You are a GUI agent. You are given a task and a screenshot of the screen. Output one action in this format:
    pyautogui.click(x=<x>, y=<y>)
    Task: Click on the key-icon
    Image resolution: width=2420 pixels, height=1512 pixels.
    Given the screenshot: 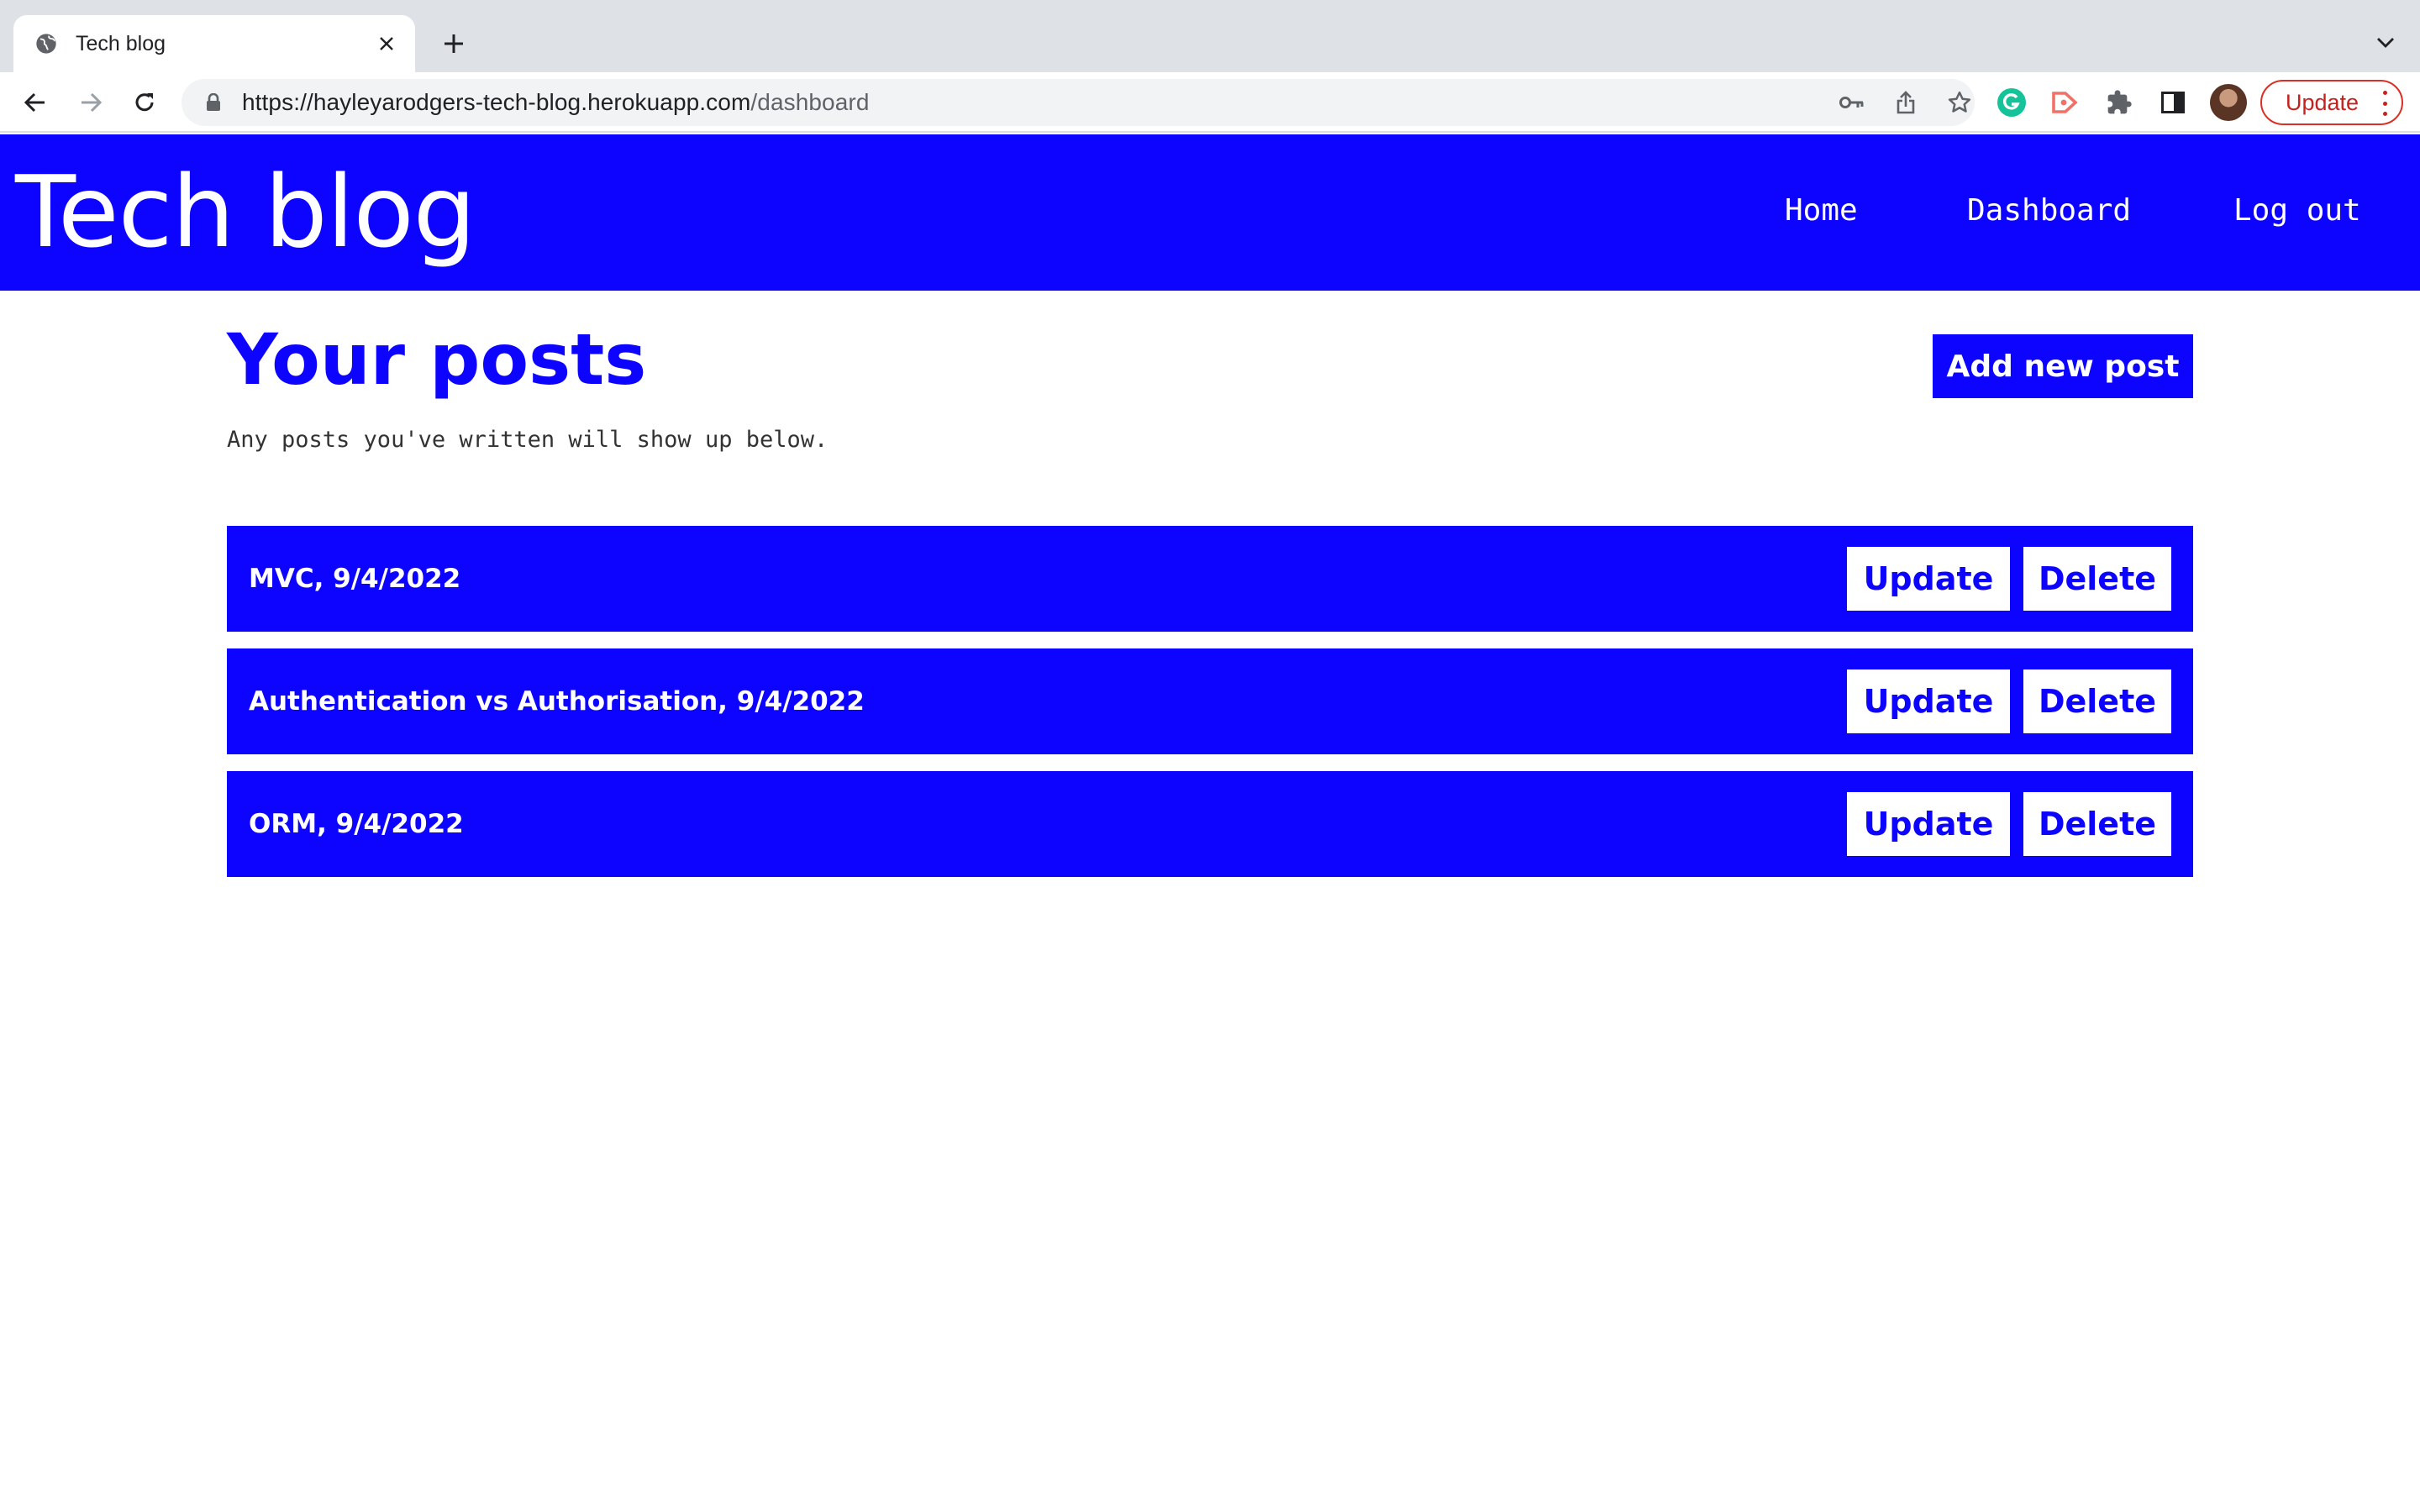 What is the action you would take?
    pyautogui.click(x=1852, y=102)
    